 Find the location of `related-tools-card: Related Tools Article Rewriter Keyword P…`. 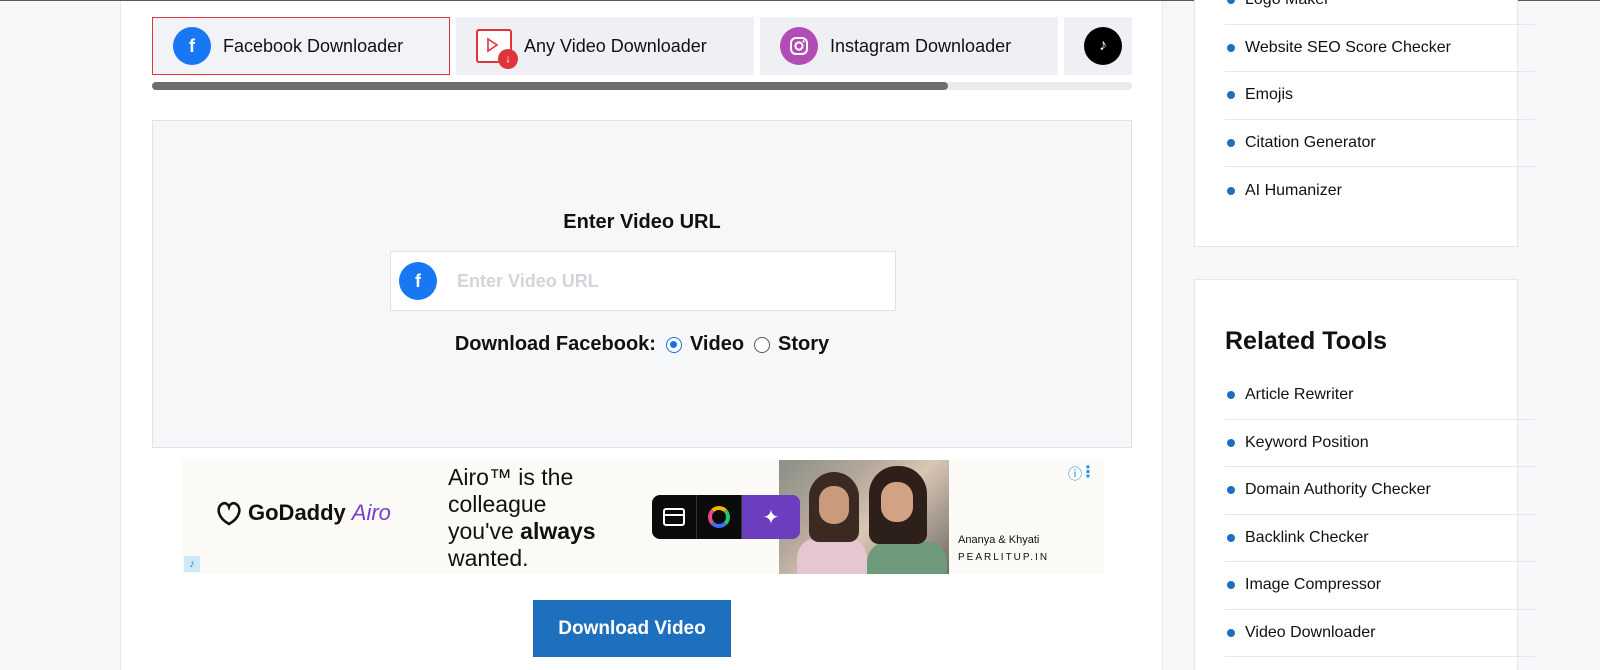

related-tools-card: Related Tools Article Rewriter Keyword P… is located at coordinates (1364, 474).